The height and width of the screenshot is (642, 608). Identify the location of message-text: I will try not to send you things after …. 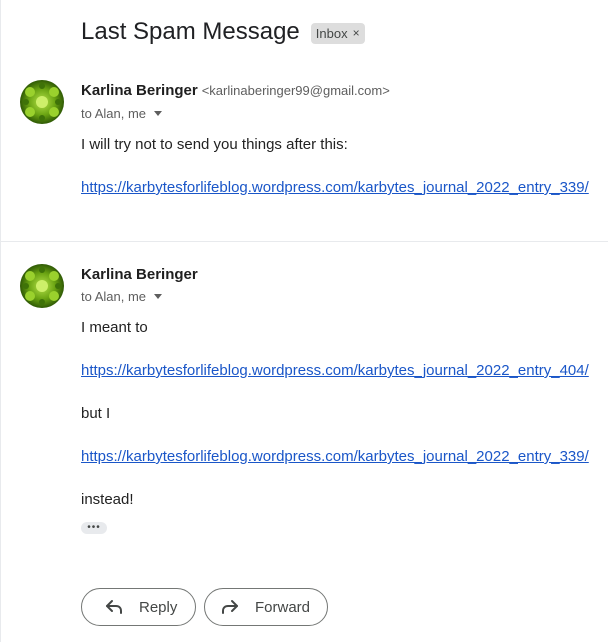
(214, 144).